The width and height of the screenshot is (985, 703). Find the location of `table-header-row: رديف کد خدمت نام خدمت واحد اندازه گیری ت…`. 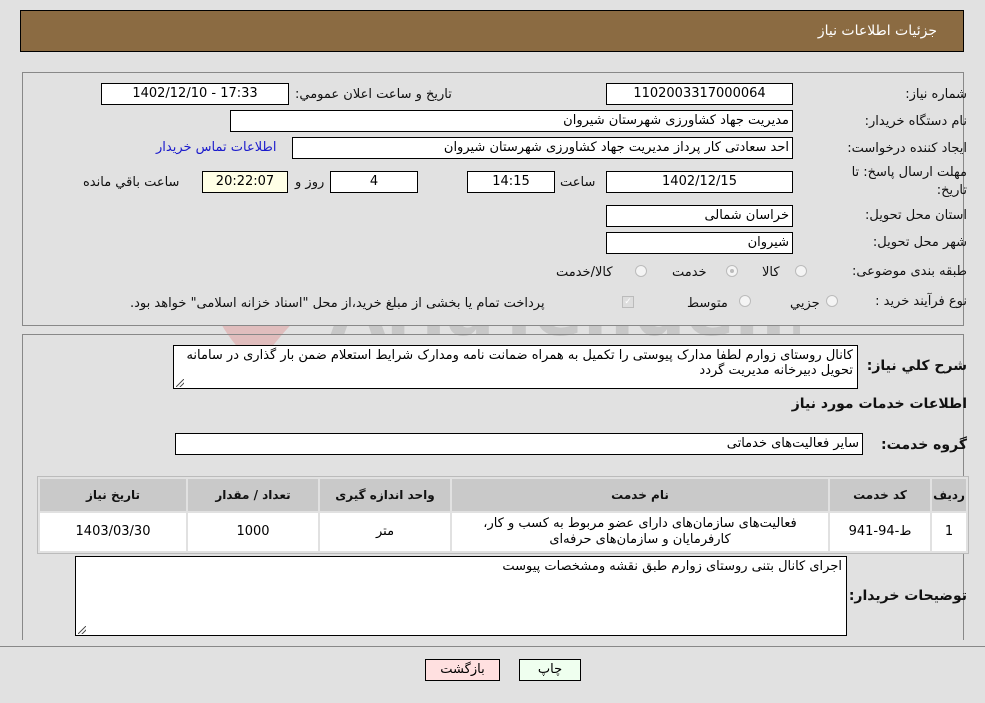

table-header-row: رديف کد خدمت نام خدمت واحد اندازه گیری ت… is located at coordinates (503, 495).